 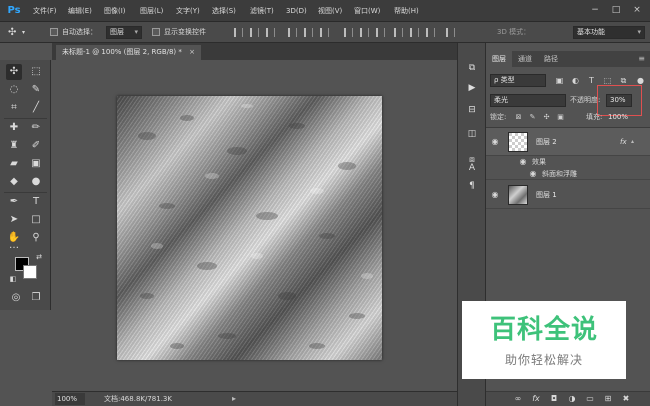 I want to click on chevron-down-icon: ▾, so click(x=23, y=32).